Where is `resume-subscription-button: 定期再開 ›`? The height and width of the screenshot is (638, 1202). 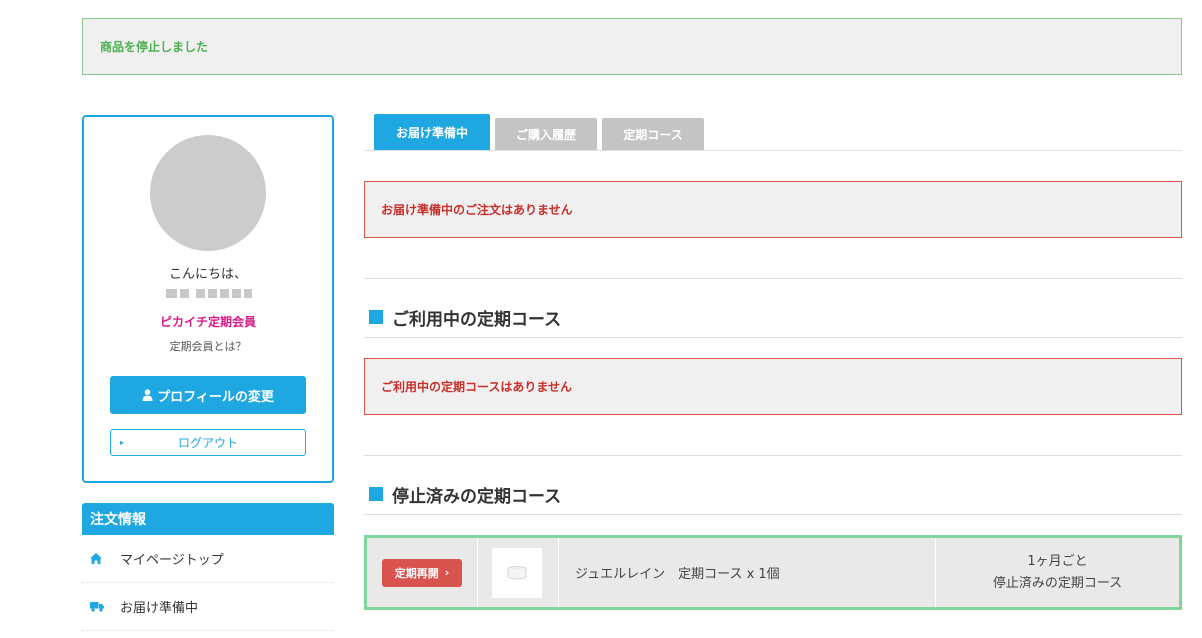 resume-subscription-button: 定期再開 › is located at coordinates (422, 572).